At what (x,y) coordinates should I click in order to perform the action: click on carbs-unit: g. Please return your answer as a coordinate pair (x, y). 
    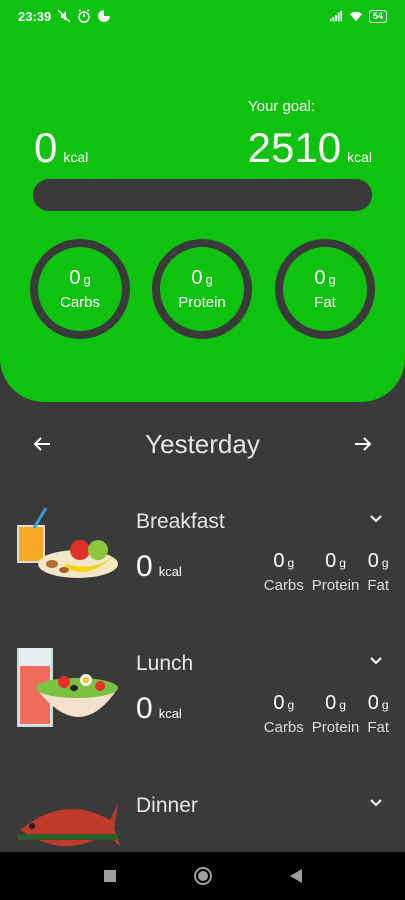
    Looking at the image, I should click on (87, 279).